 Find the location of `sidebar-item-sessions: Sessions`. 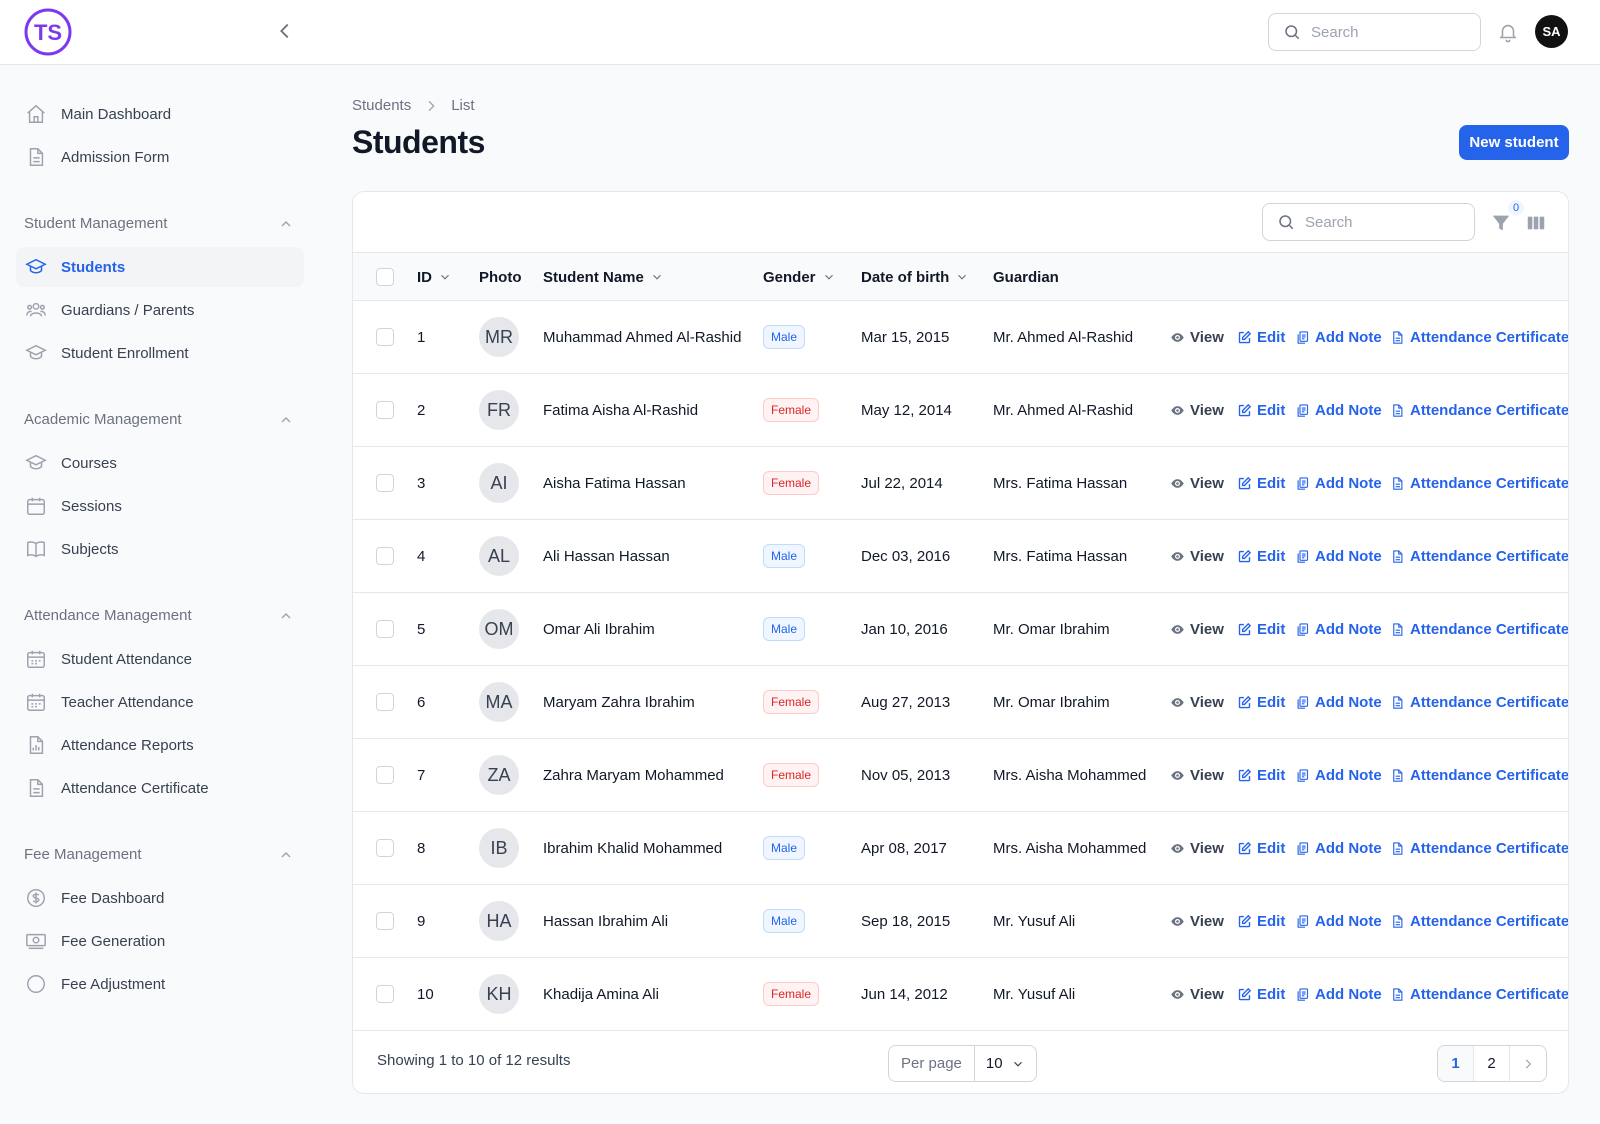

sidebar-item-sessions: Sessions is located at coordinates (160, 506).